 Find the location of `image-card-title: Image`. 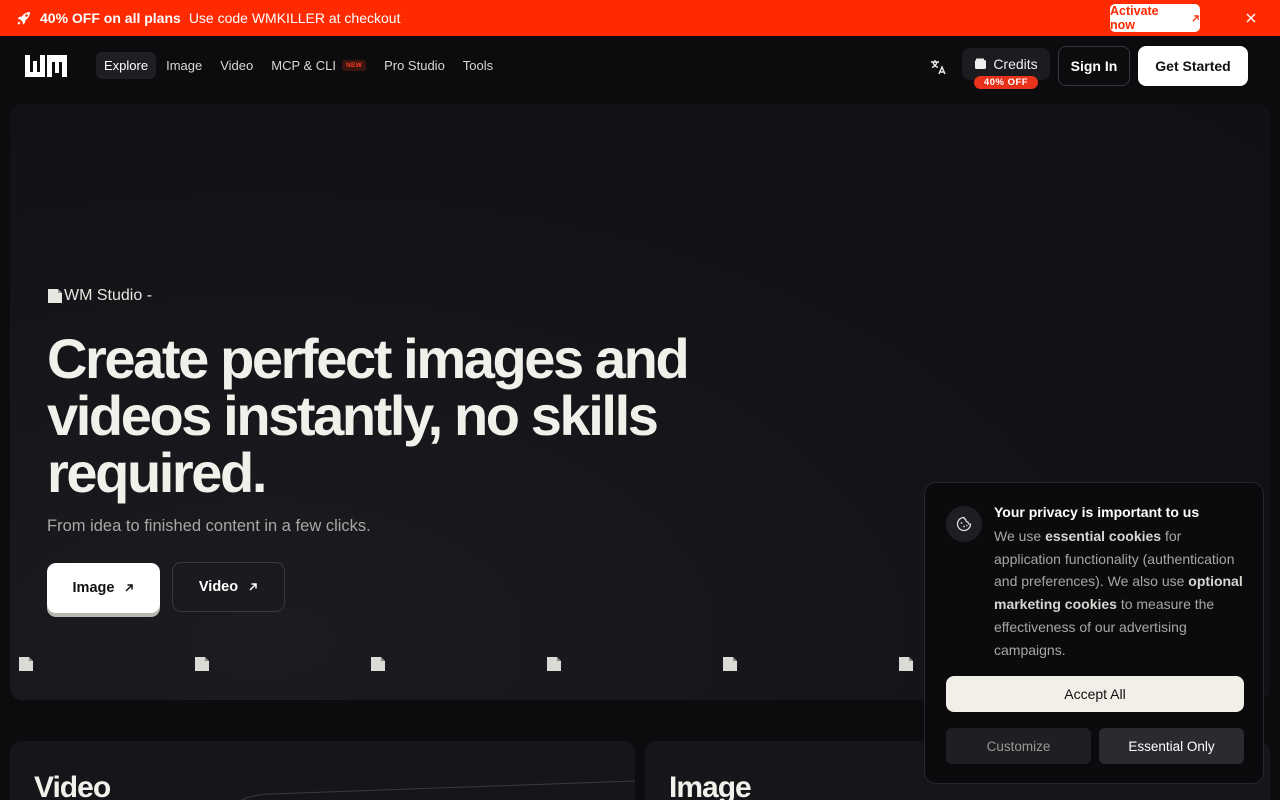

image-card-title: Image is located at coordinates (710, 785).